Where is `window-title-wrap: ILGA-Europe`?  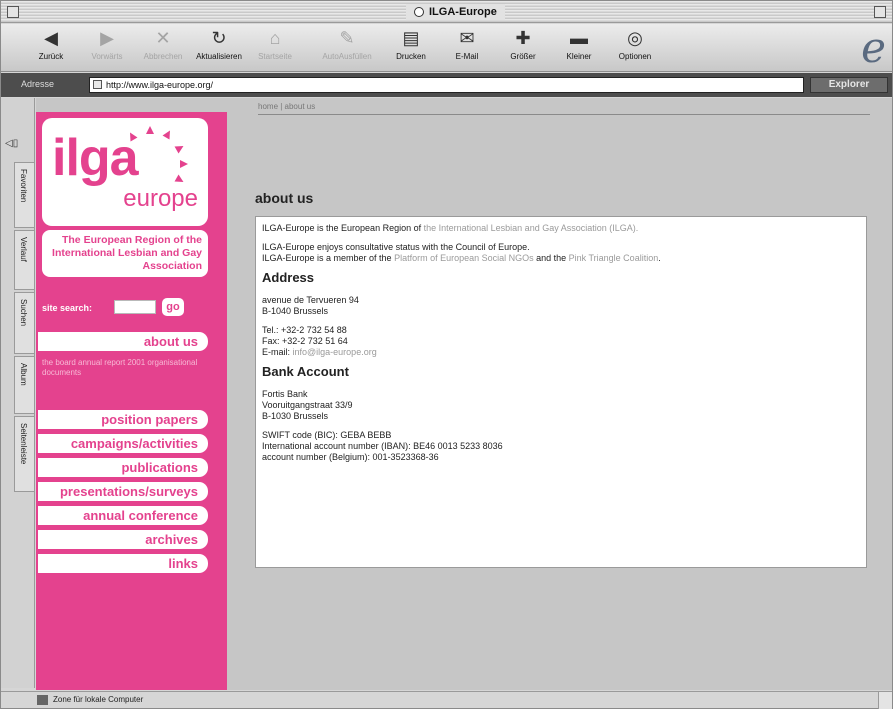
window-title-wrap: ILGA-Europe is located at coordinates (455, 12).